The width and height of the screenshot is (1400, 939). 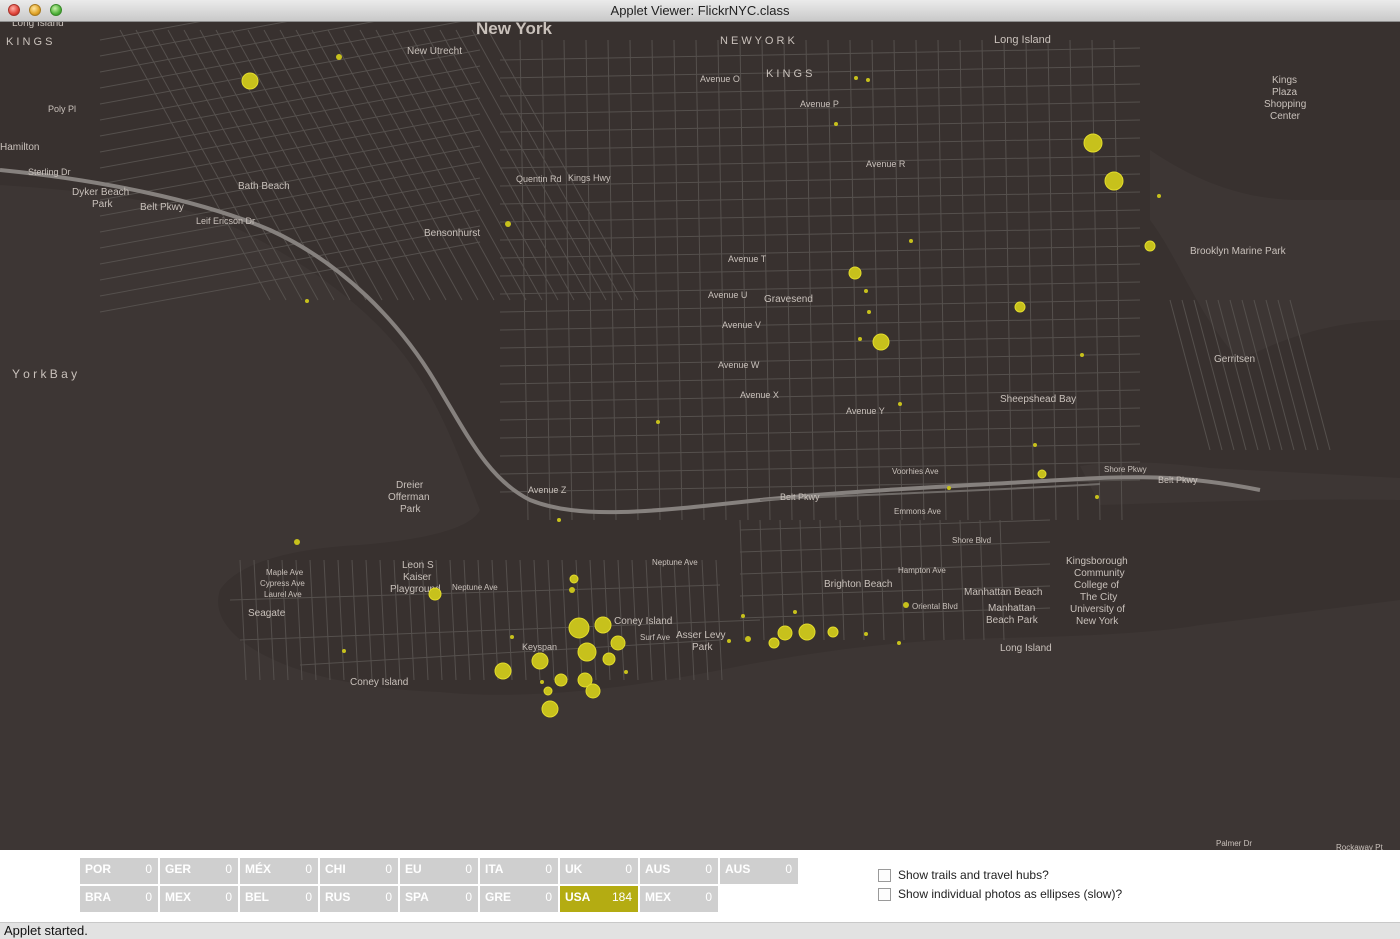 What do you see at coordinates (1000, 875) in the screenshot?
I see `trails-option: Show trails and travel hubs?` at bounding box center [1000, 875].